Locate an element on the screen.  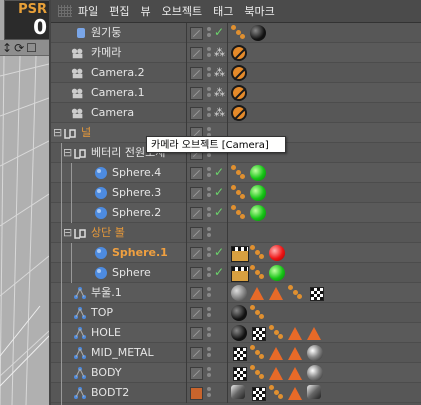
object-row-hole: HOLE is located at coordinates (236, 333).